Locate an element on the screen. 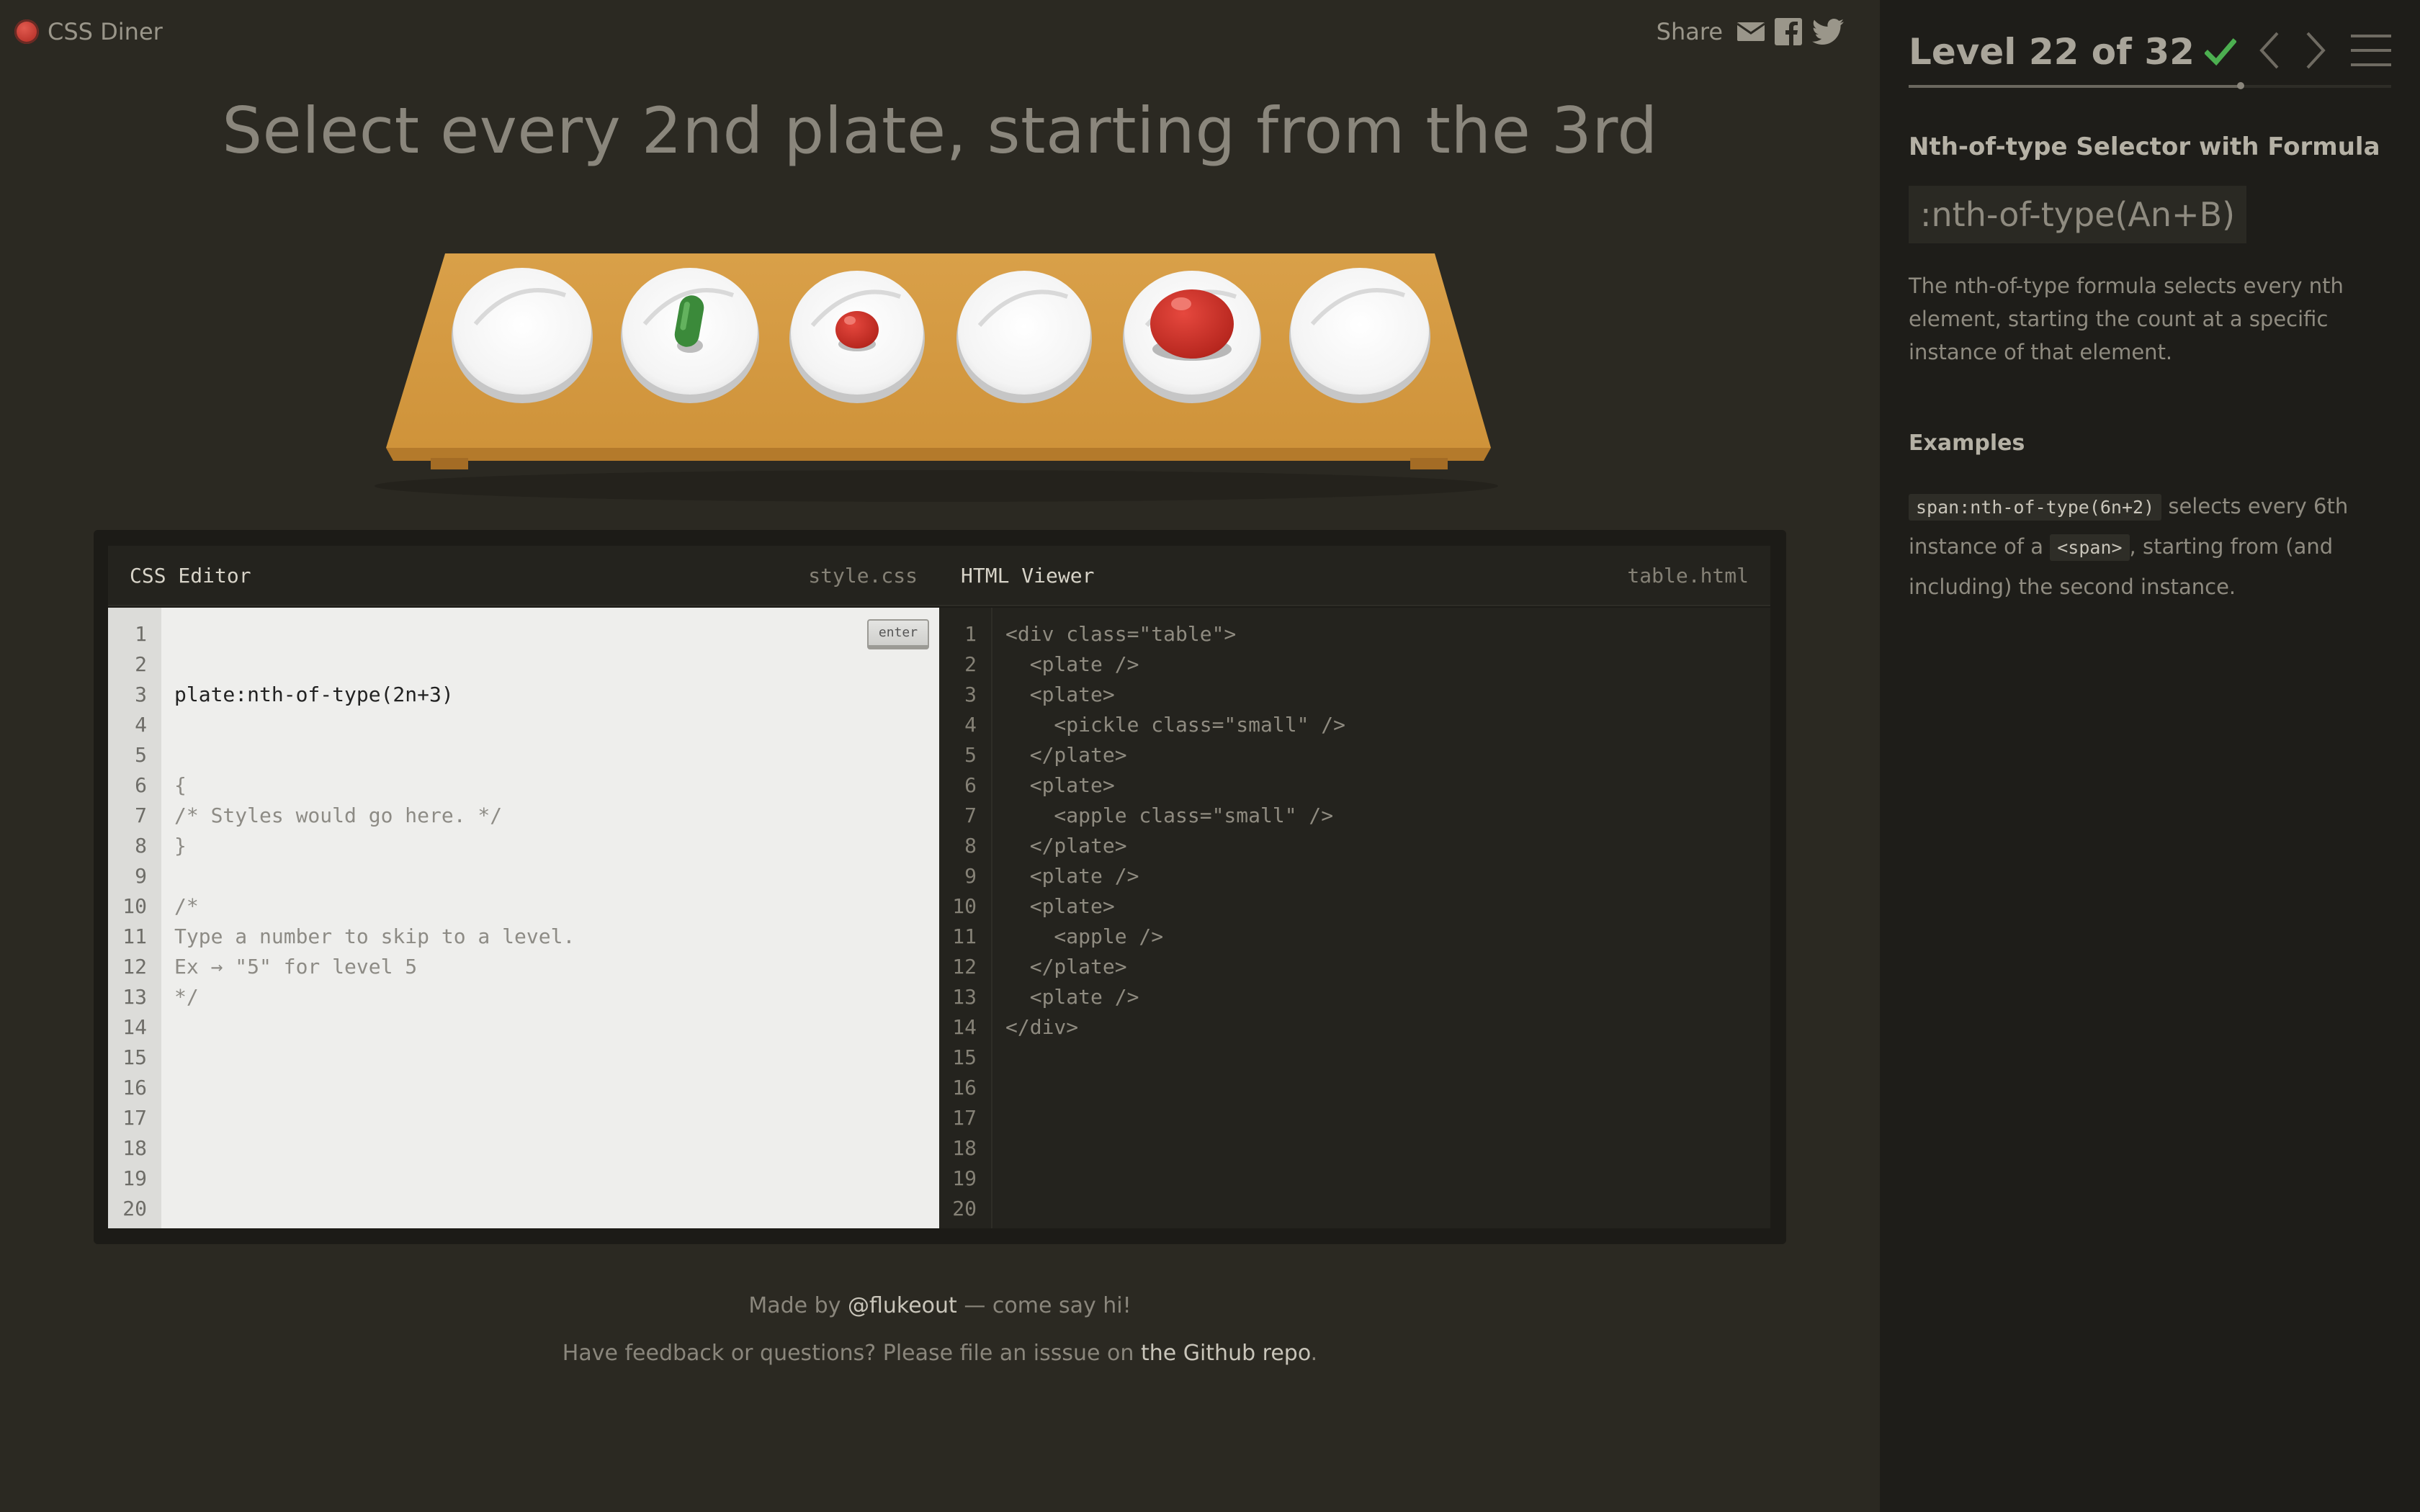  next-level-icon is located at coordinates (2315, 50).